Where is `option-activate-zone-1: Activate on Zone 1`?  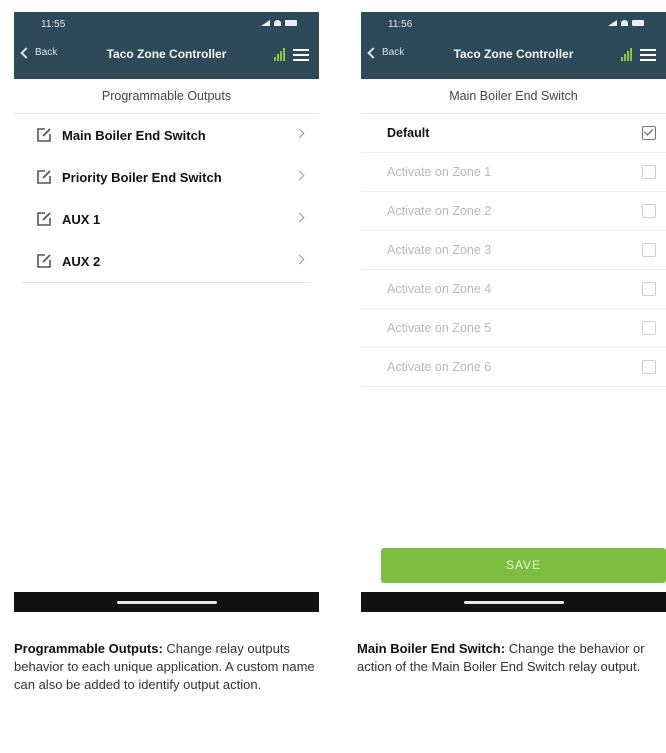 option-activate-zone-1: Activate on Zone 1 is located at coordinates (513, 172).